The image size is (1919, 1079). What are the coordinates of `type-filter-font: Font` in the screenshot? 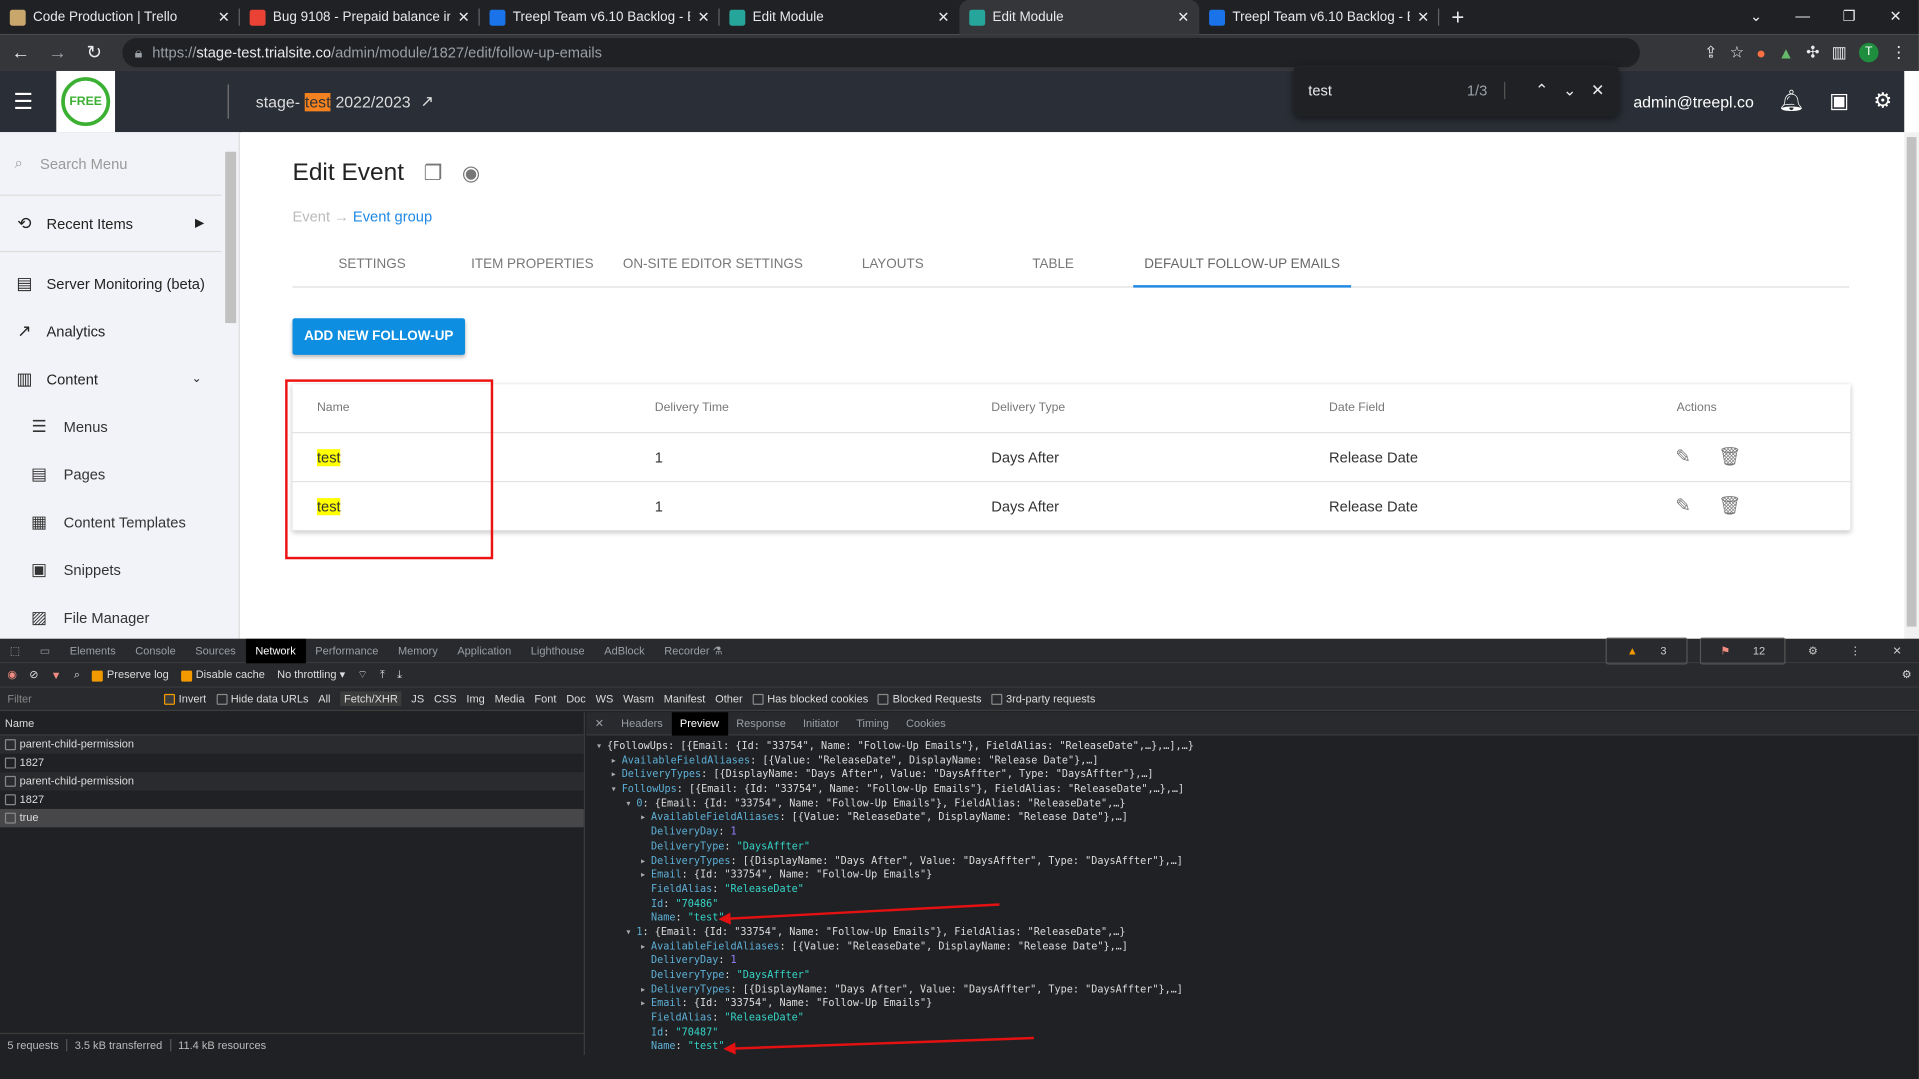 It's located at (545, 699).